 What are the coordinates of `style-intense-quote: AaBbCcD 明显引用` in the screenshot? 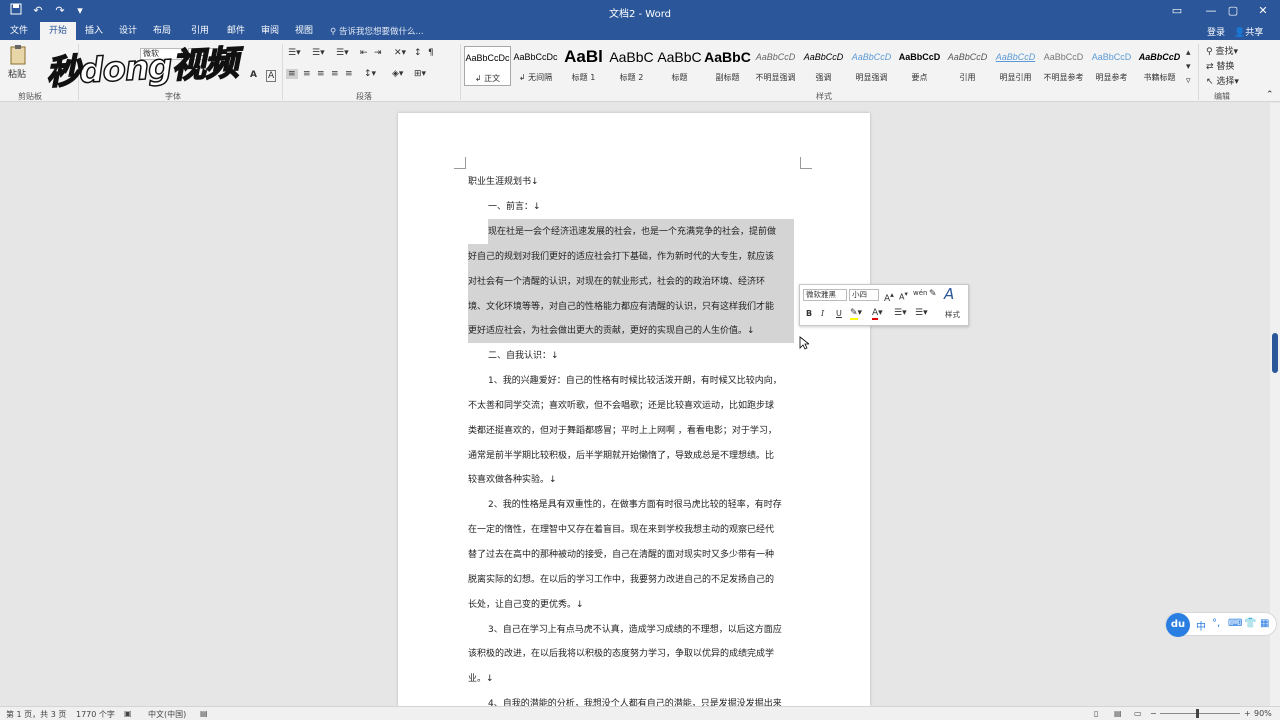 It's located at (1015, 66).